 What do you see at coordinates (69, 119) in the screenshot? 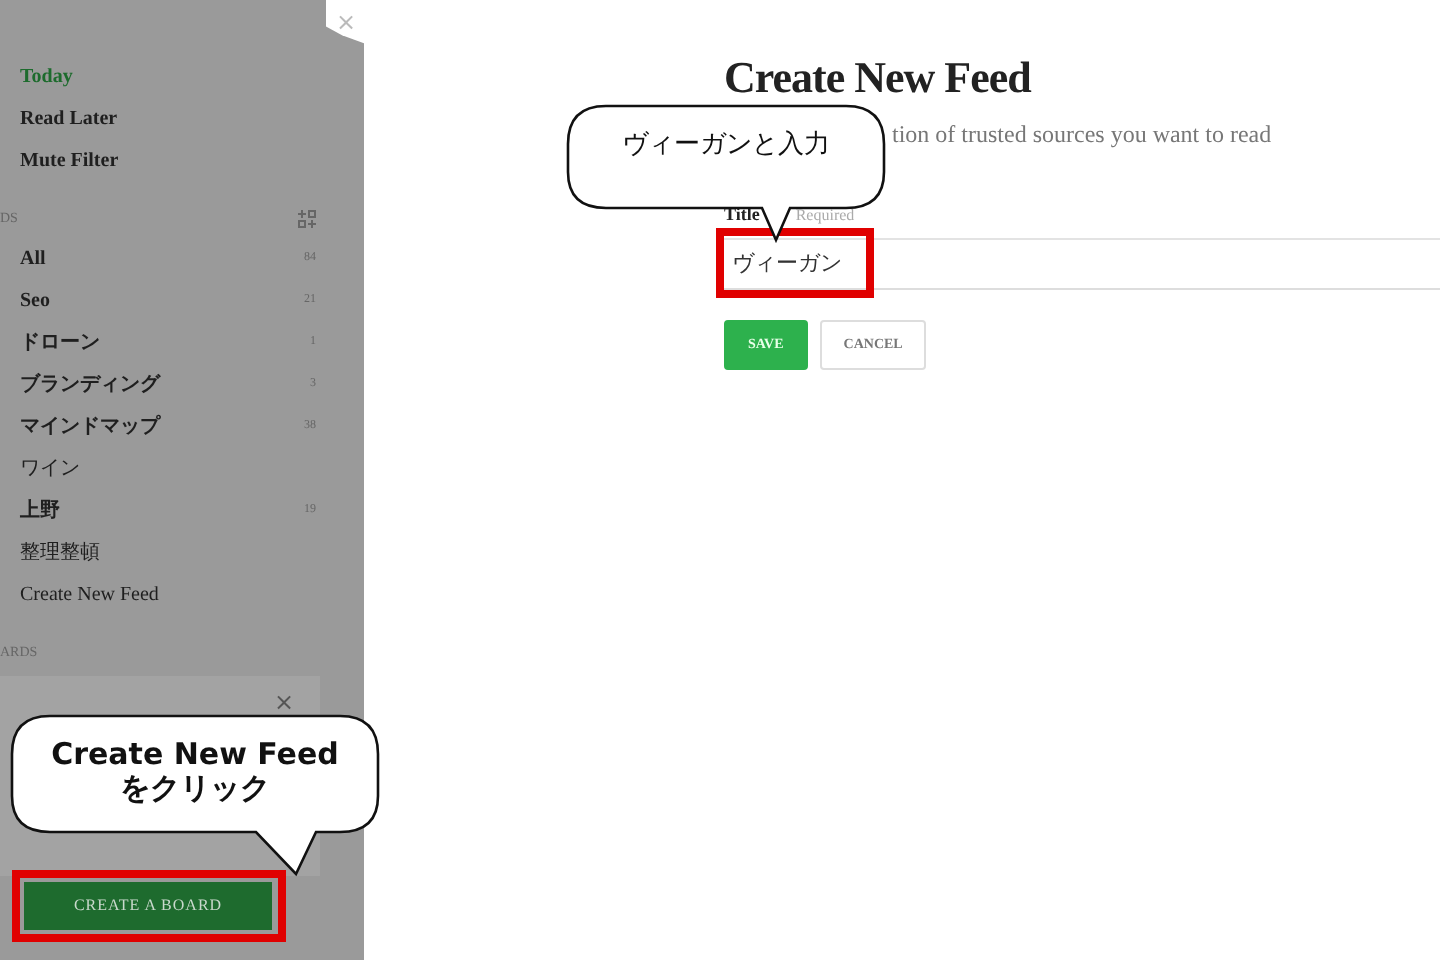
I see `sidebar-item: Read Later` at bounding box center [69, 119].